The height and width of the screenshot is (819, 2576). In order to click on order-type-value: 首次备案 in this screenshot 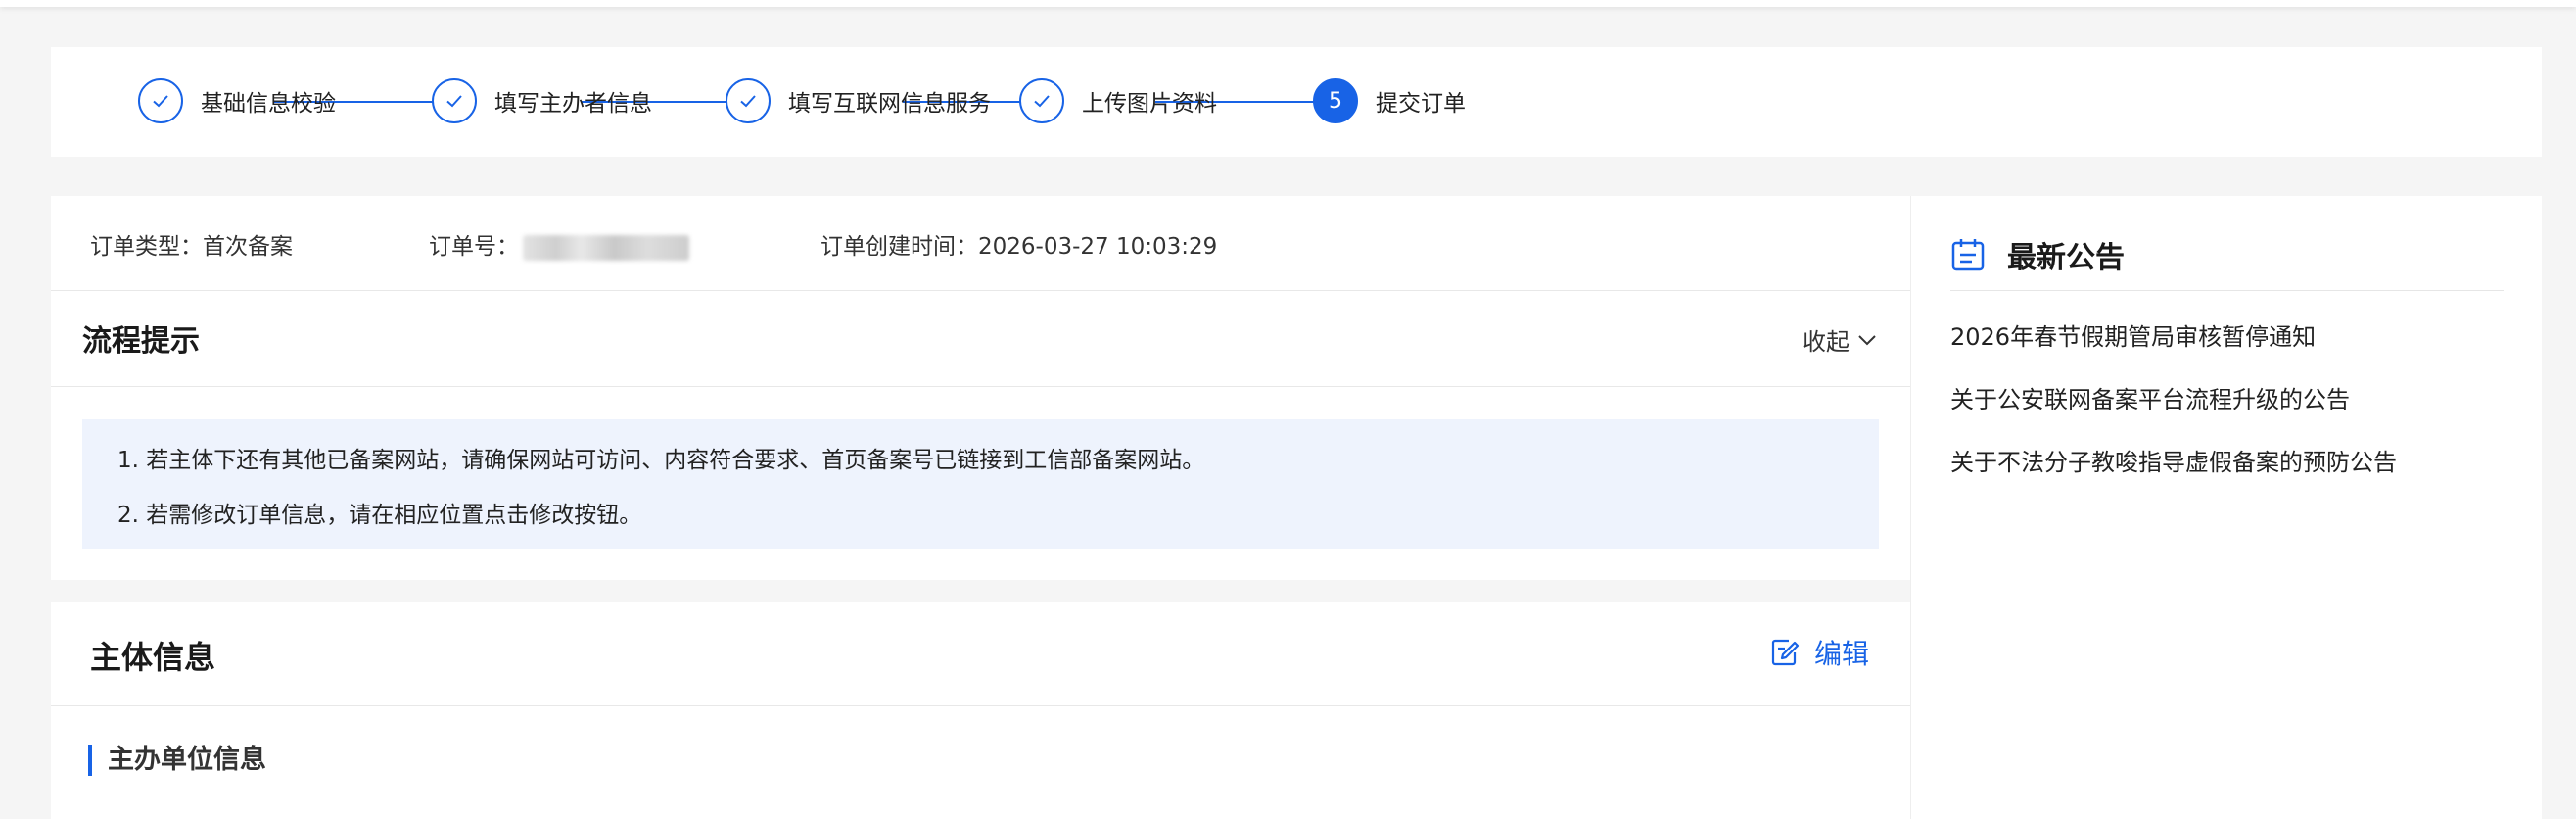, I will do `click(248, 247)`.